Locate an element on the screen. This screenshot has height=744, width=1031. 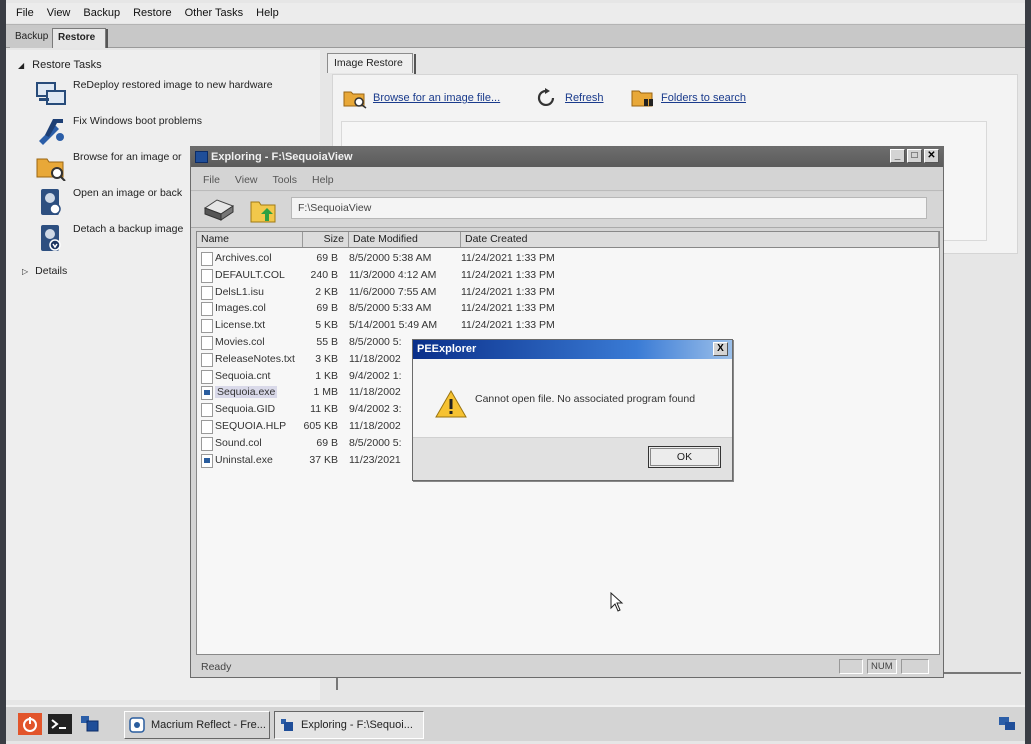
maximize-button: □ is located at coordinates (914, 156).